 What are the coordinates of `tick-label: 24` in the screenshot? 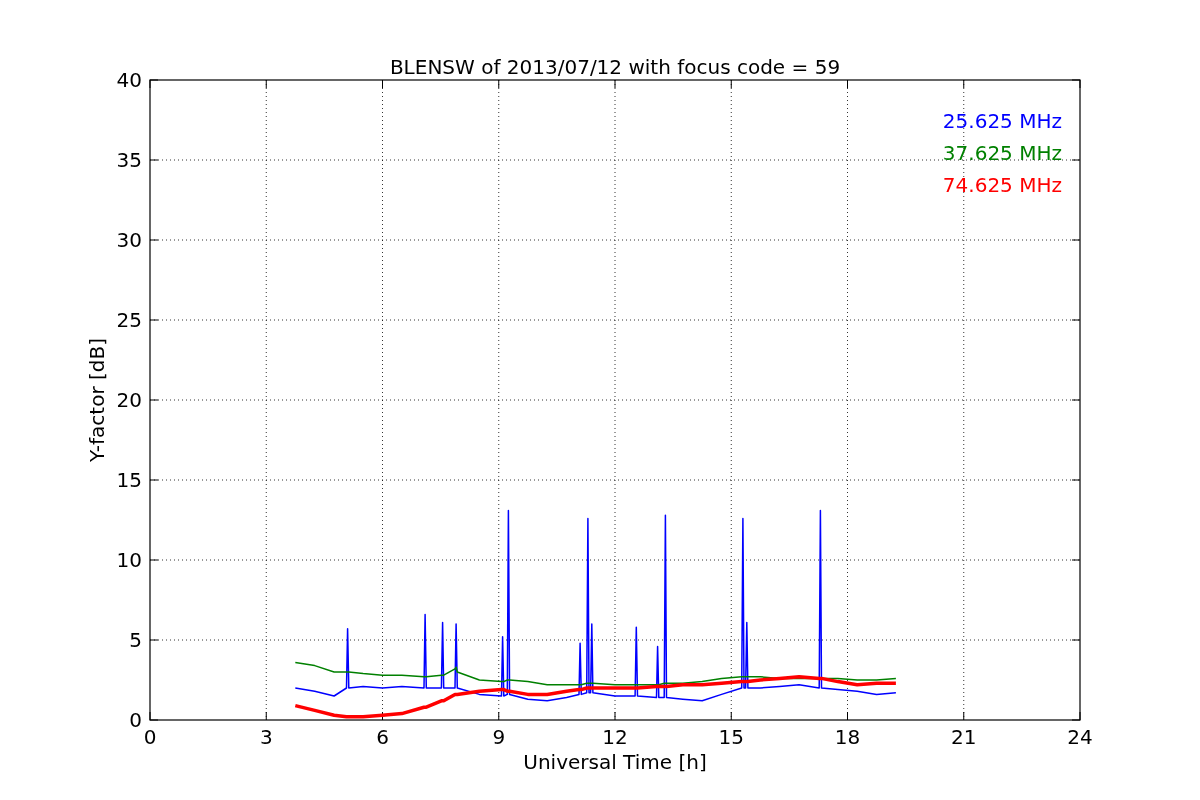 It's located at (1080, 737).